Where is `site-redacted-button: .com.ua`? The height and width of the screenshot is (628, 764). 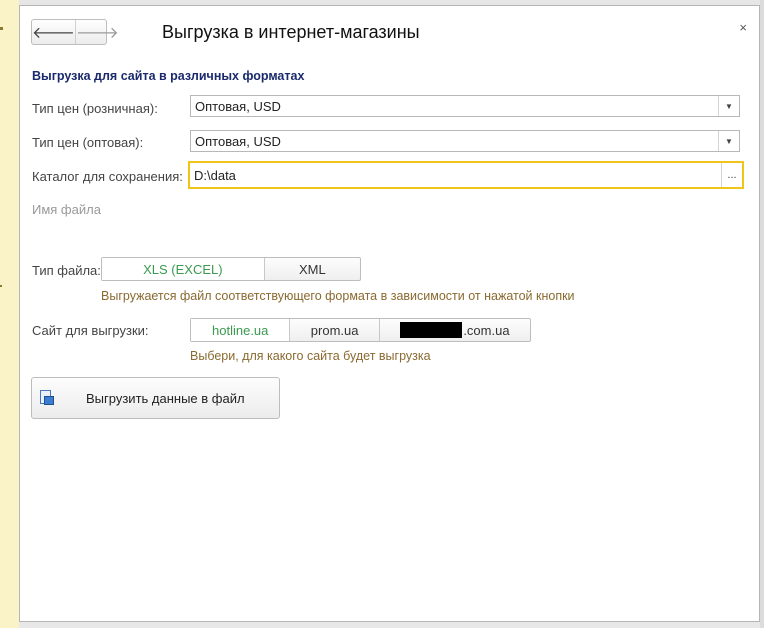
site-redacted-button: .com.ua is located at coordinates (454, 330).